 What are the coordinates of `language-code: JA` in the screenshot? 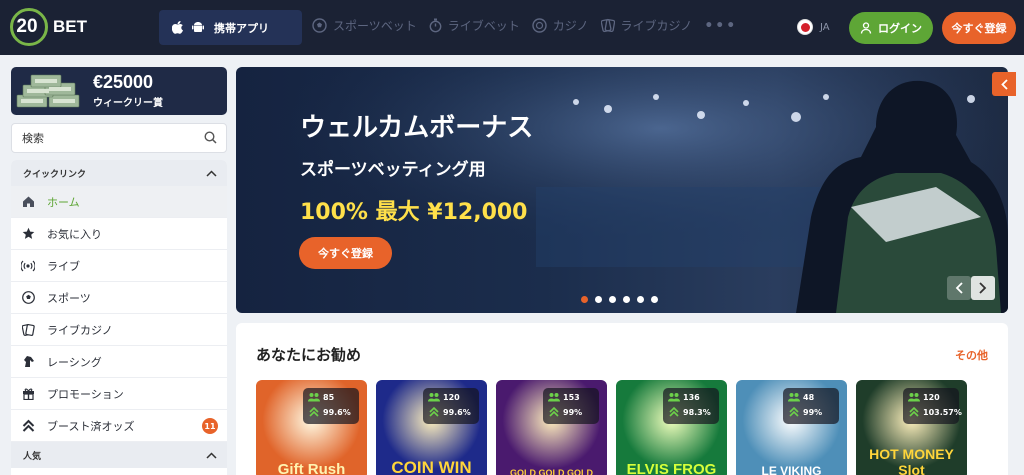 It's located at (825, 27).